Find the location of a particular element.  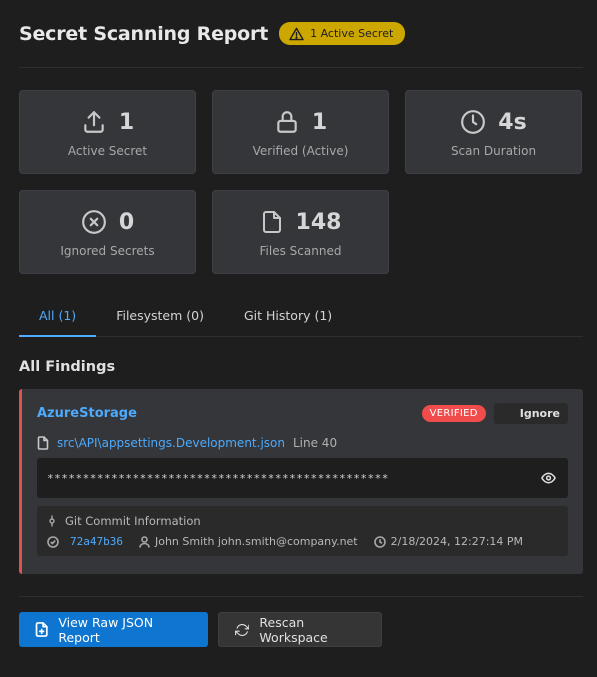

user-icon is located at coordinates (144, 541).